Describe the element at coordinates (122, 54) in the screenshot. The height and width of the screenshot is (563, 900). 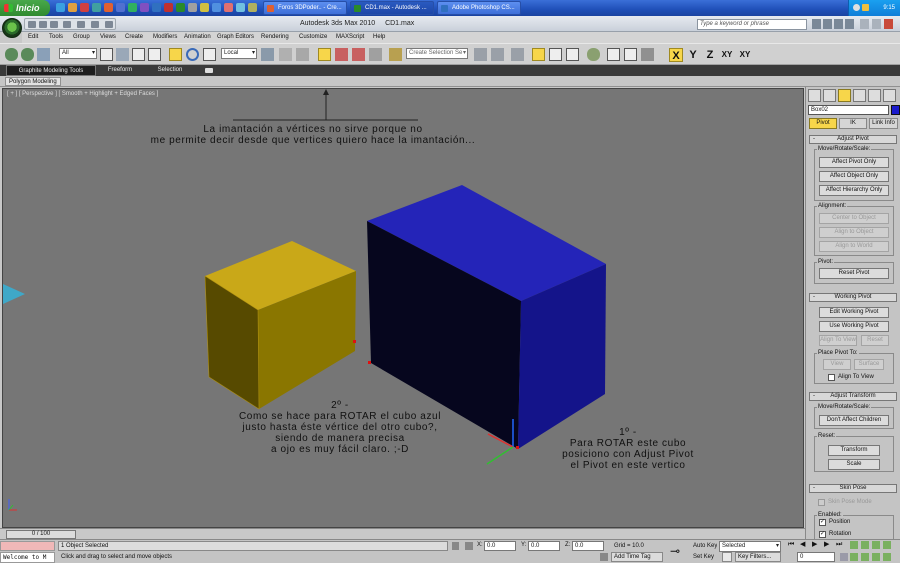
I see `select-by-name-icon` at that location.